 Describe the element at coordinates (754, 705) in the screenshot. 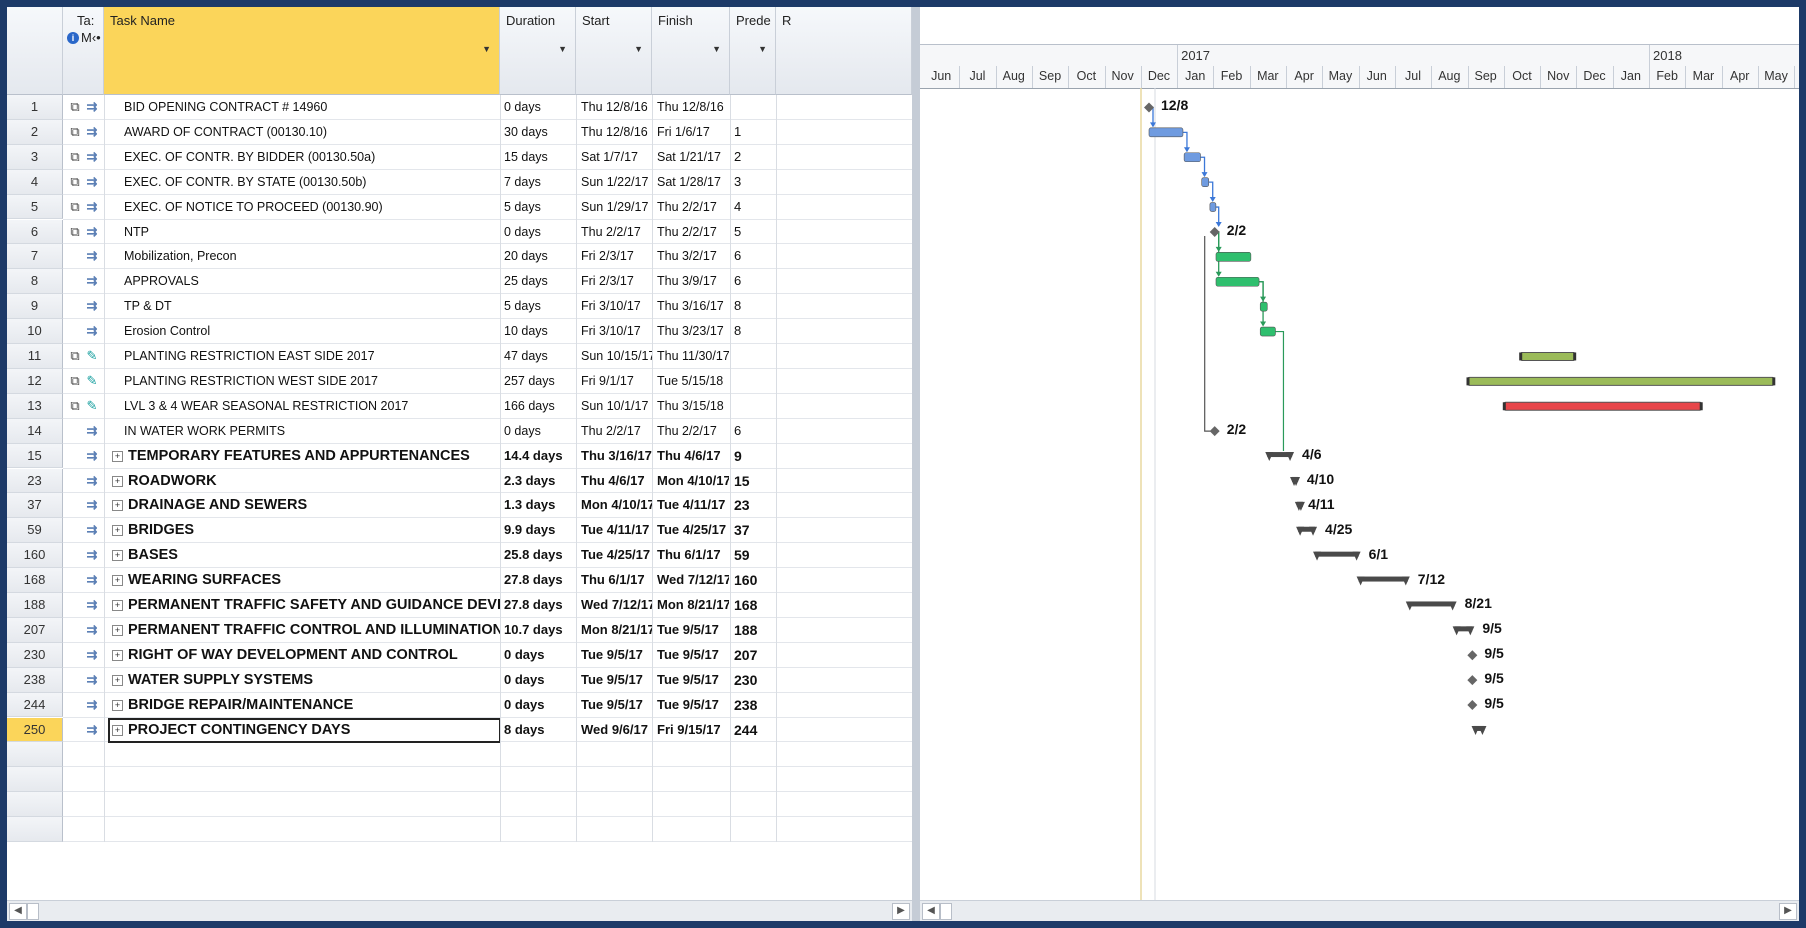

I see `predecessors-cell: 238` at that location.